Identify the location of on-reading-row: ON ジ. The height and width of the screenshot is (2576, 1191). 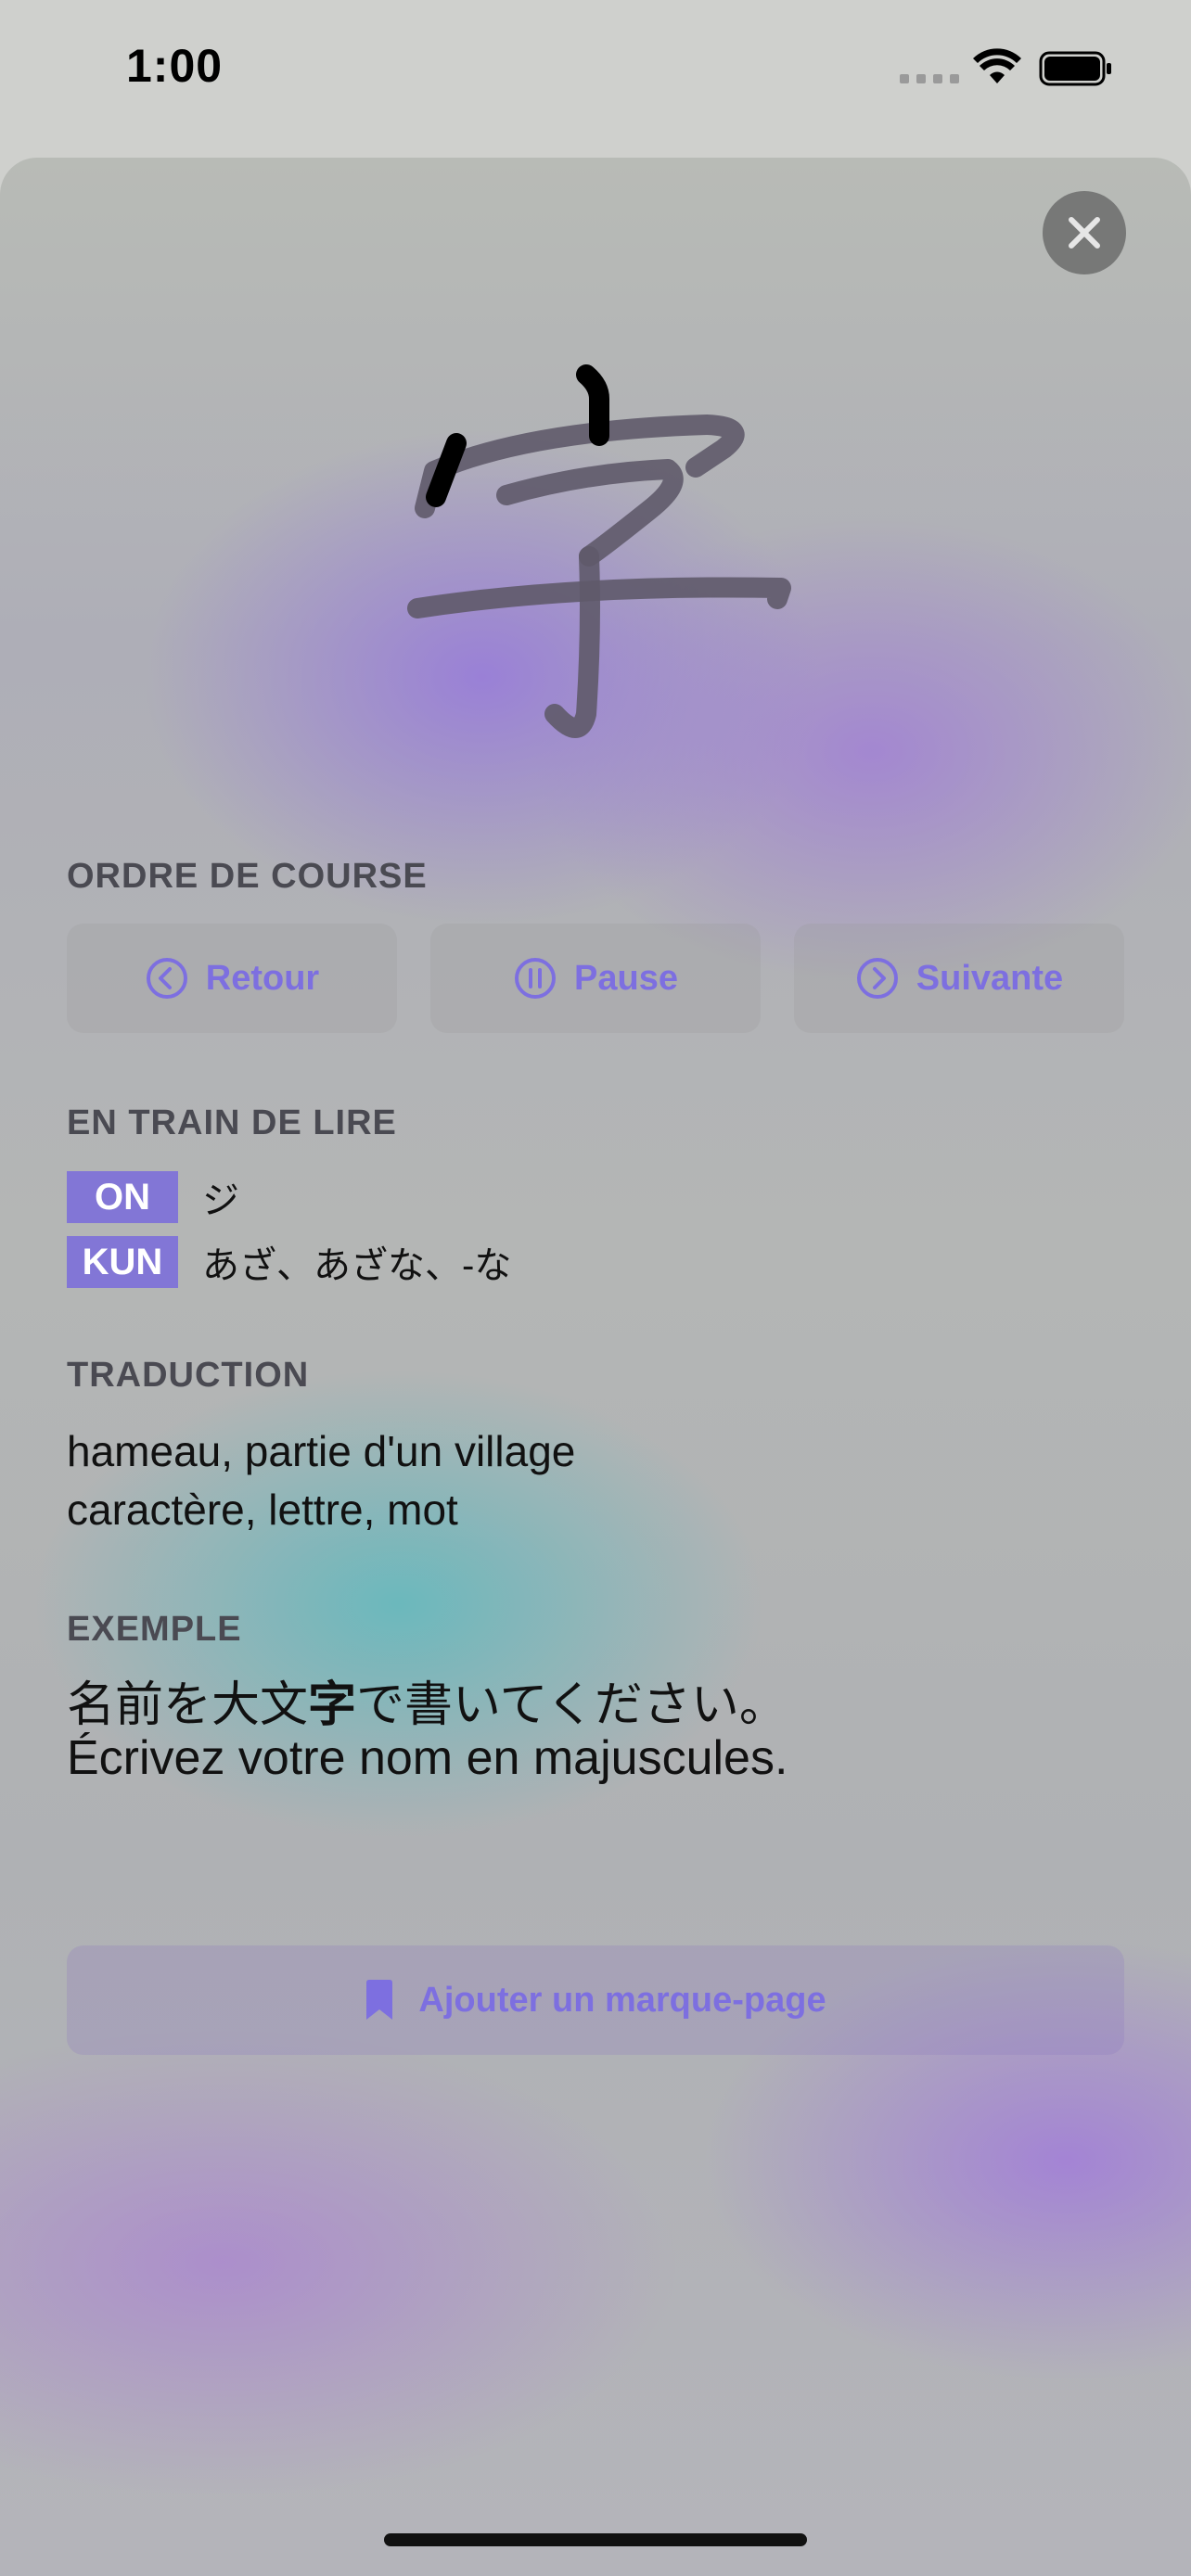
(153, 1197).